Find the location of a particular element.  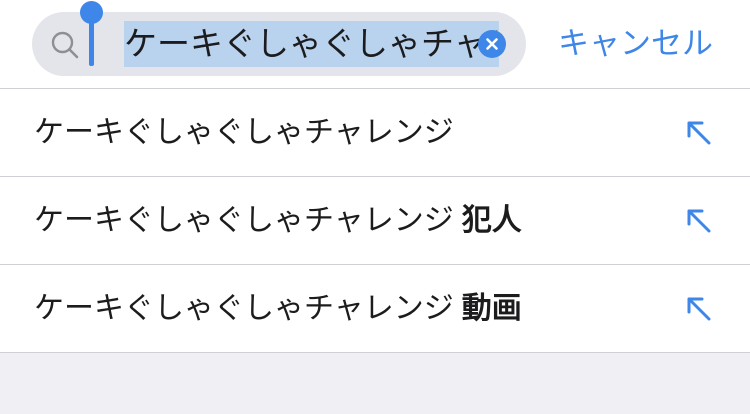

suggestion-suffix: 犯人 is located at coordinates (491, 220).